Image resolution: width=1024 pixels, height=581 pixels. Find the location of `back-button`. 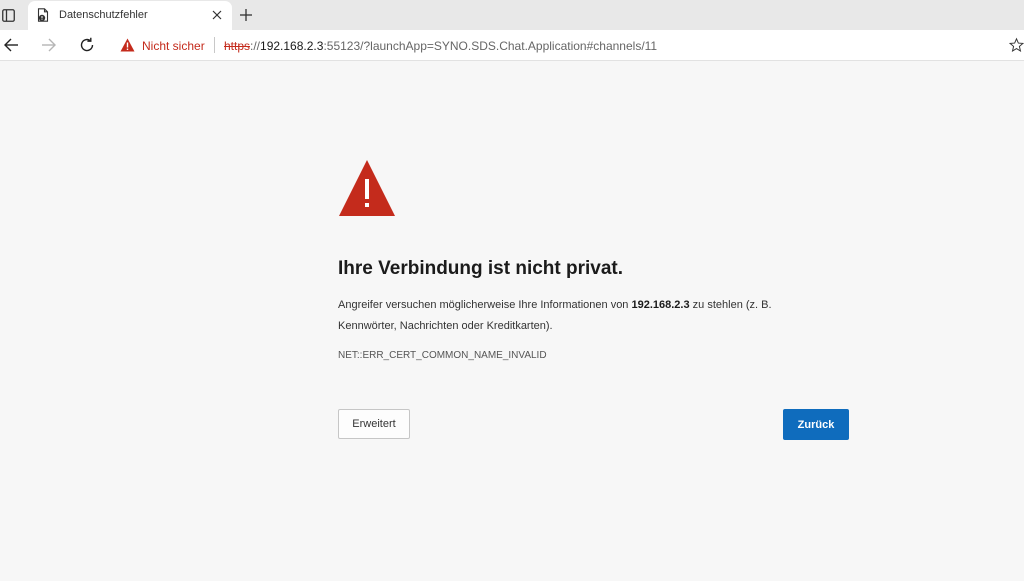

back-button is located at coordinates (11, 45).